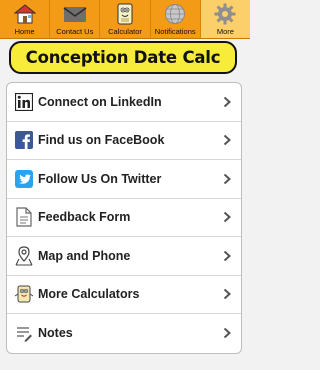 The image size is (320, 370). I want to click on menu-item-label: Follow Us On Twitter, so click(100, 178).